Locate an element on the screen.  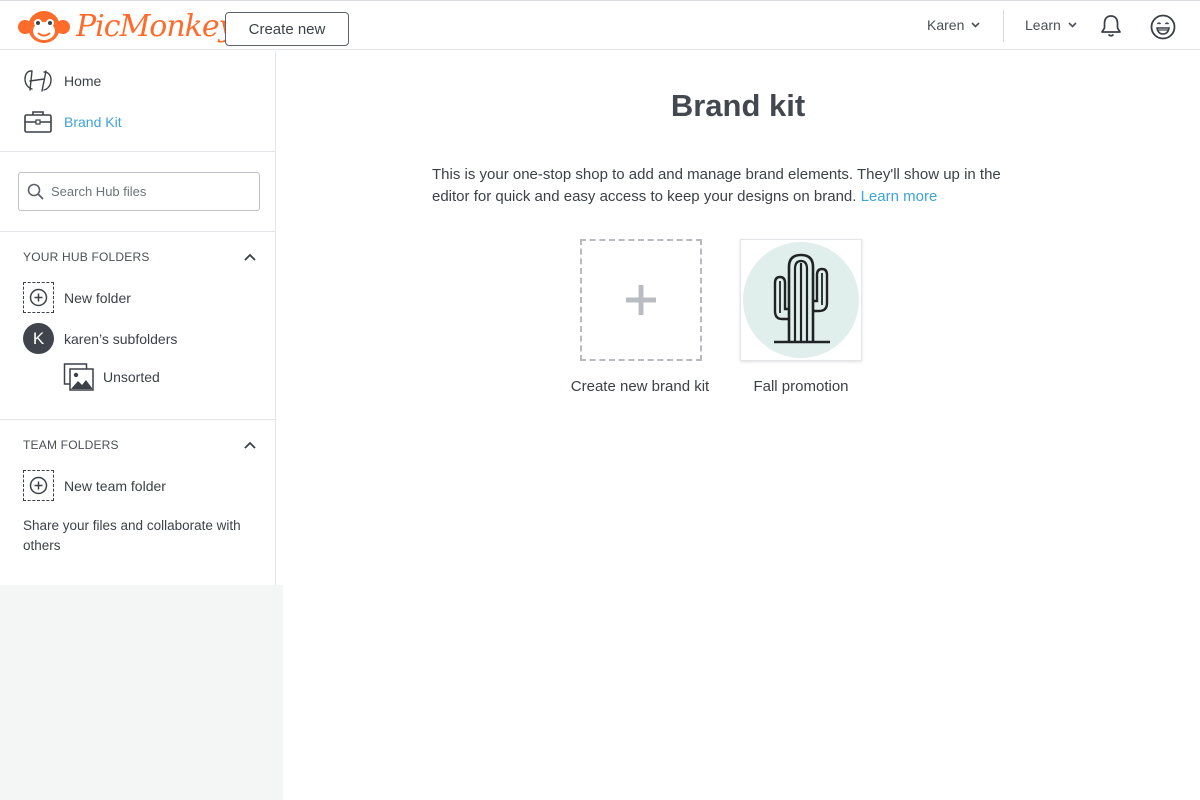
page-title: Brand kit is located at coordinates (738, 105).